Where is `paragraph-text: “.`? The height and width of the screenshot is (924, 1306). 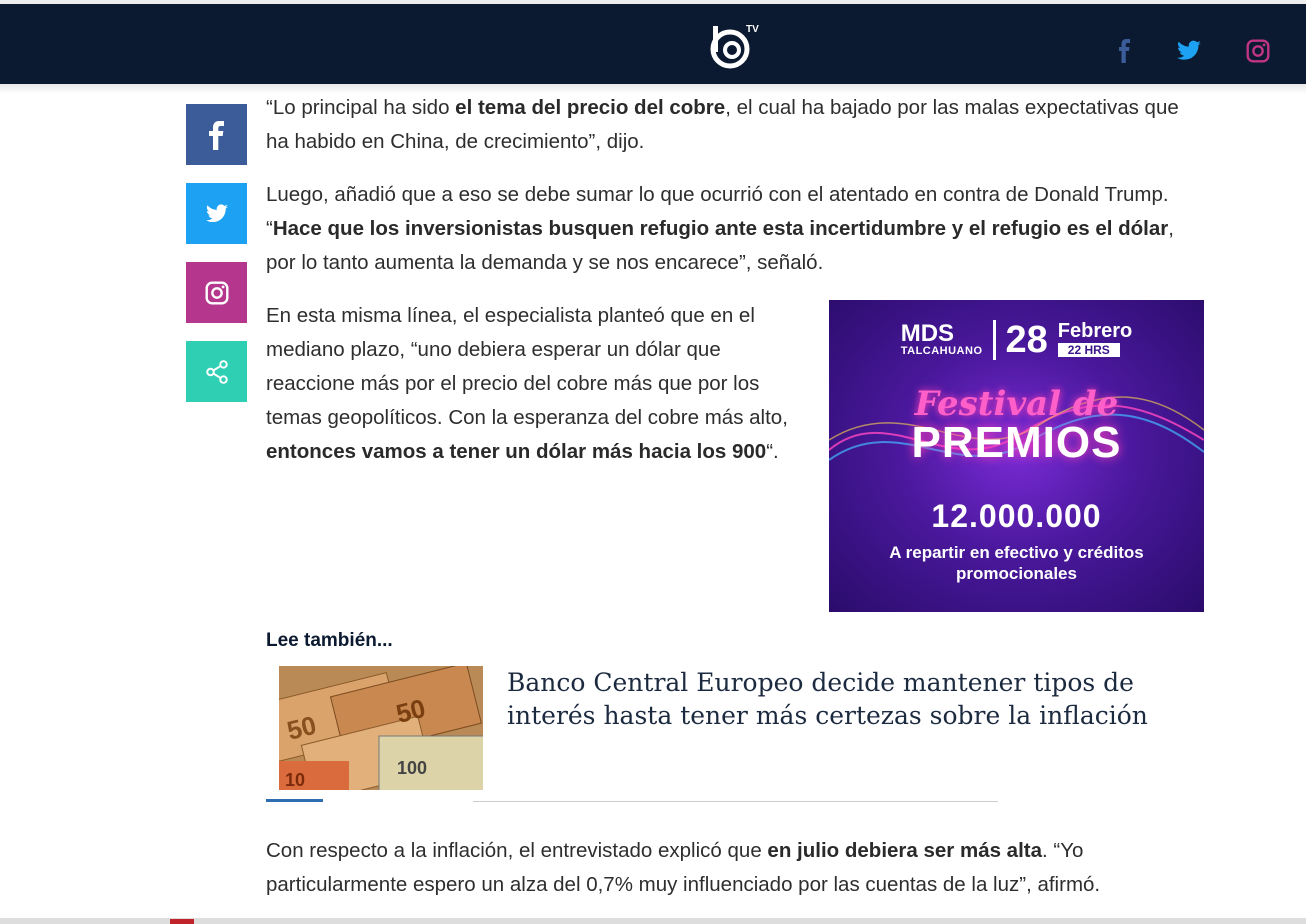
paragraph-text: “. is located at coordinates (772, 451).